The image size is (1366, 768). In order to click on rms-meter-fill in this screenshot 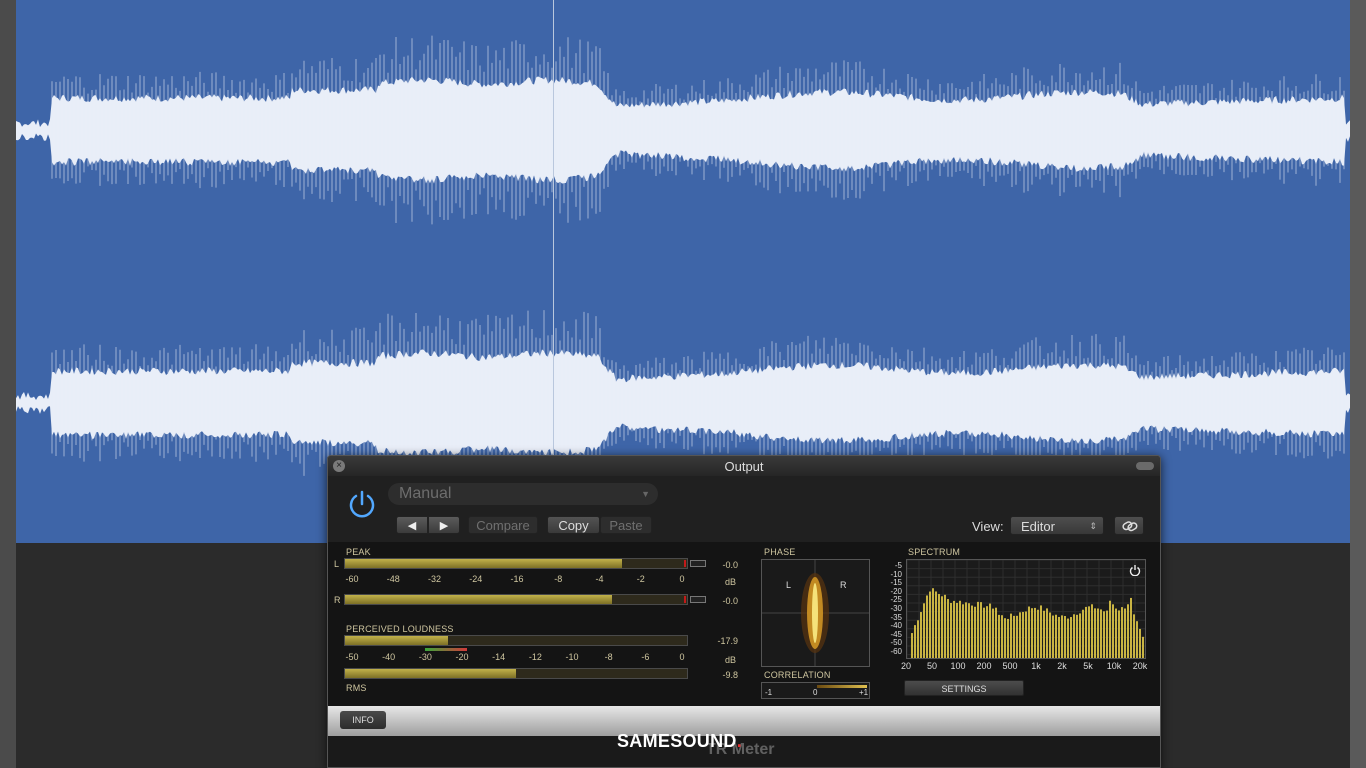, I will do `click(430, 673)`.